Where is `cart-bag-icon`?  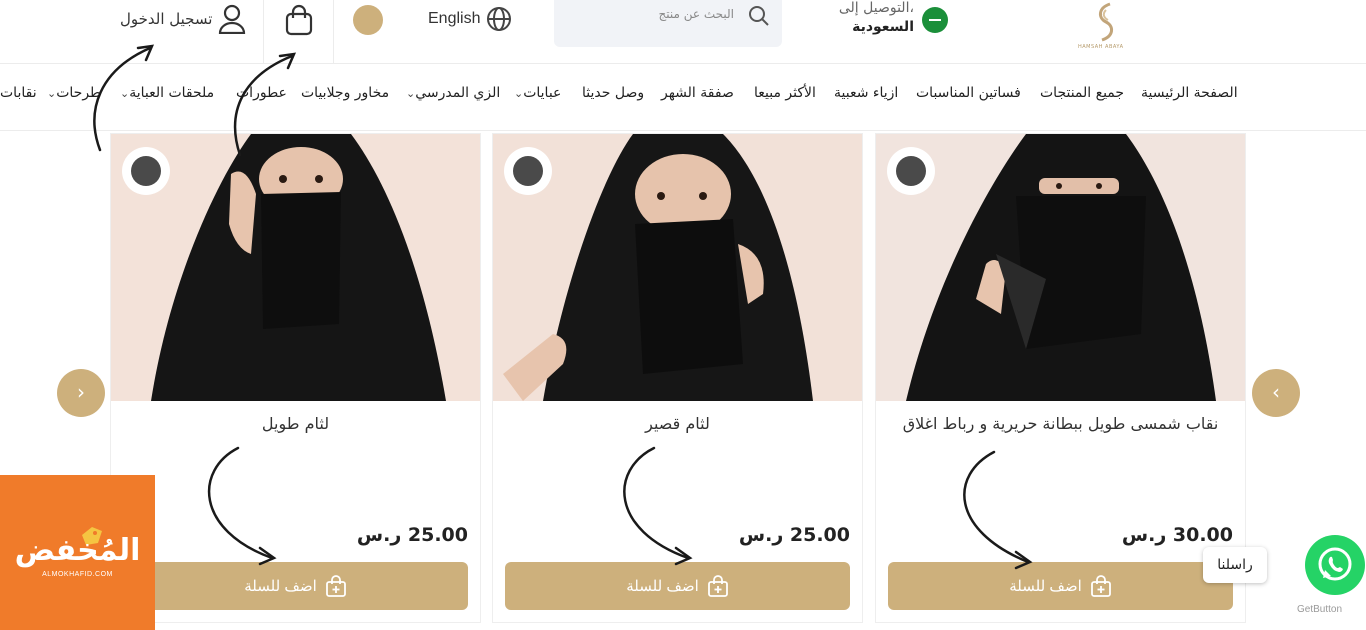
cart-bag-icon is located at coordinates (299, 20).